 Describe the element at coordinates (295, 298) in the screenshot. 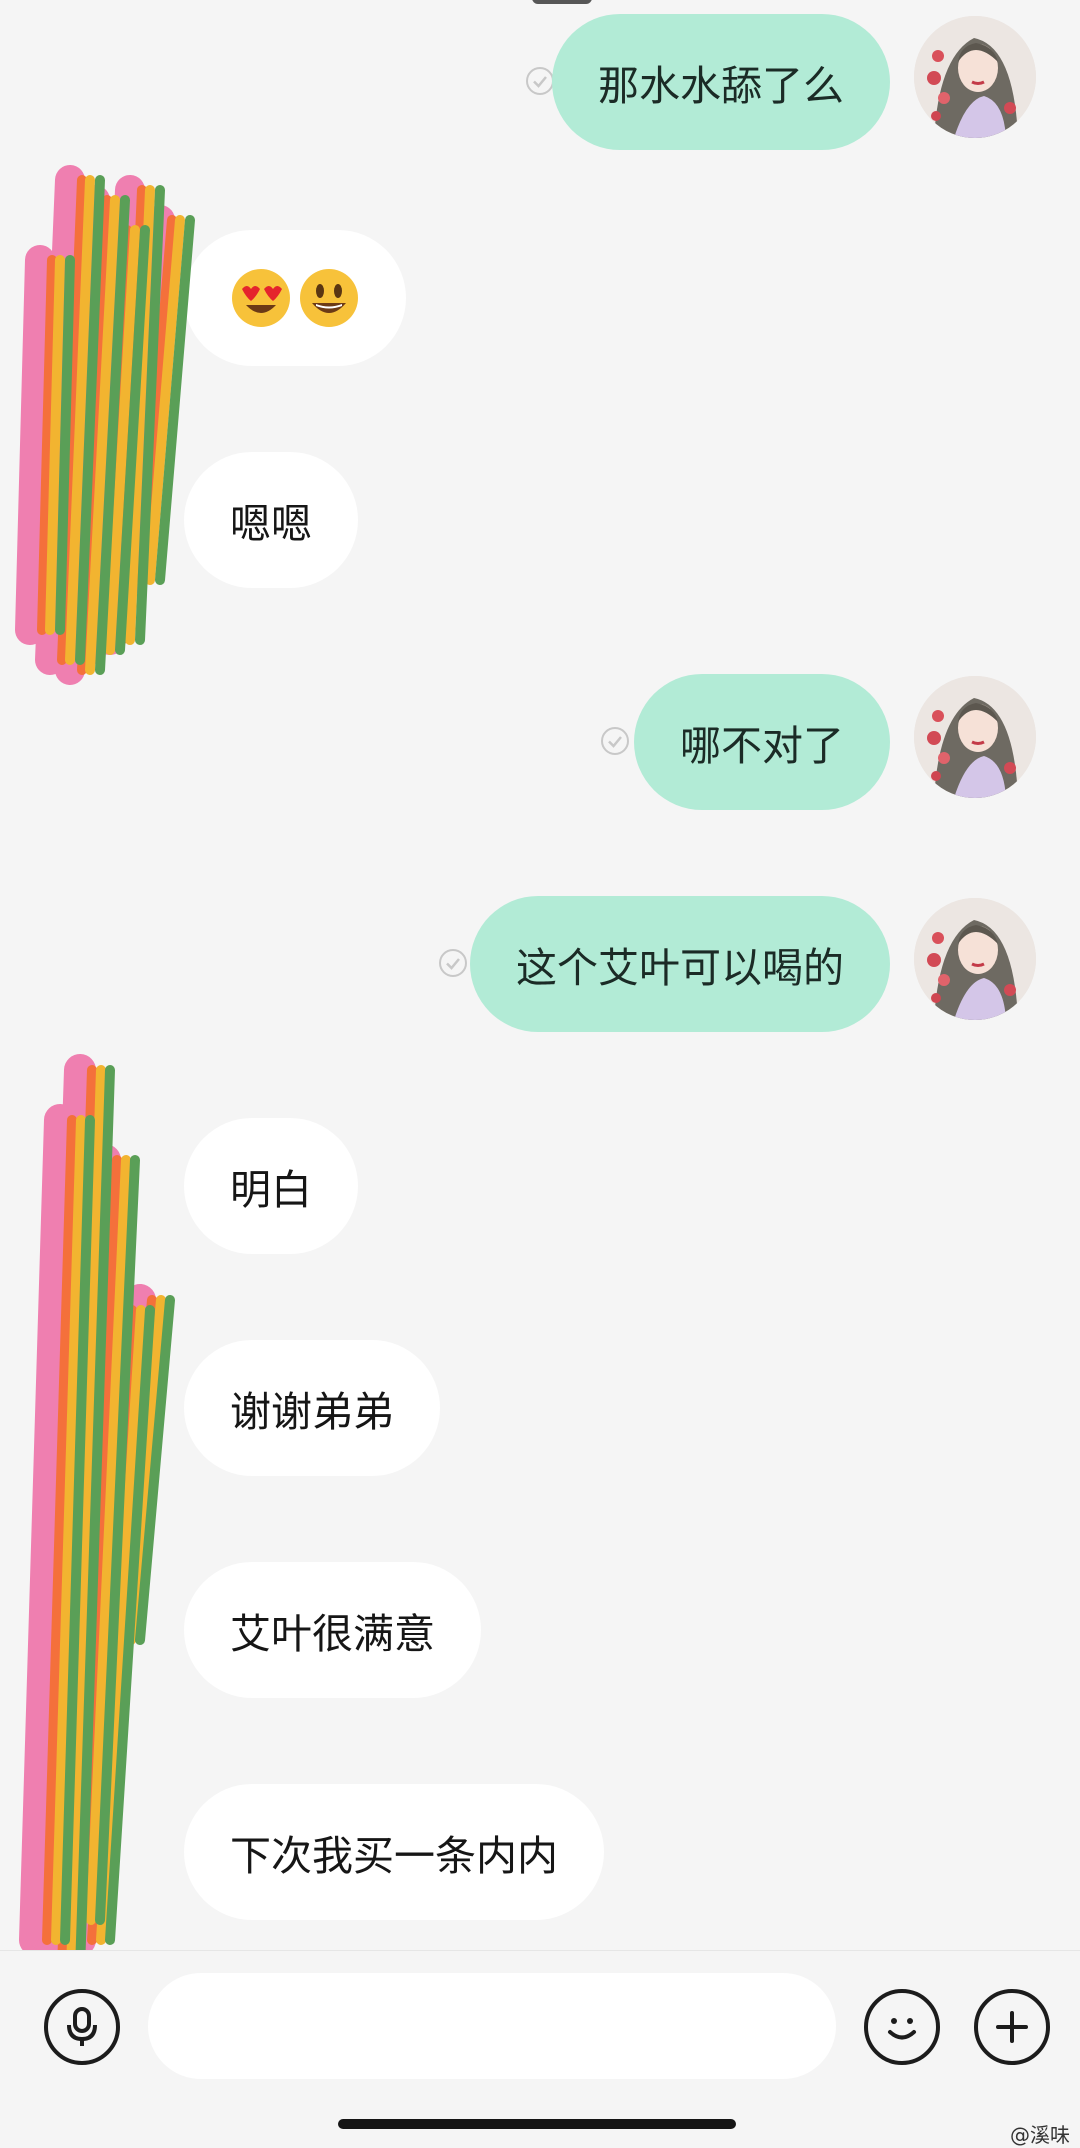

I see `message-bubble-received: 😍😃` at that location.